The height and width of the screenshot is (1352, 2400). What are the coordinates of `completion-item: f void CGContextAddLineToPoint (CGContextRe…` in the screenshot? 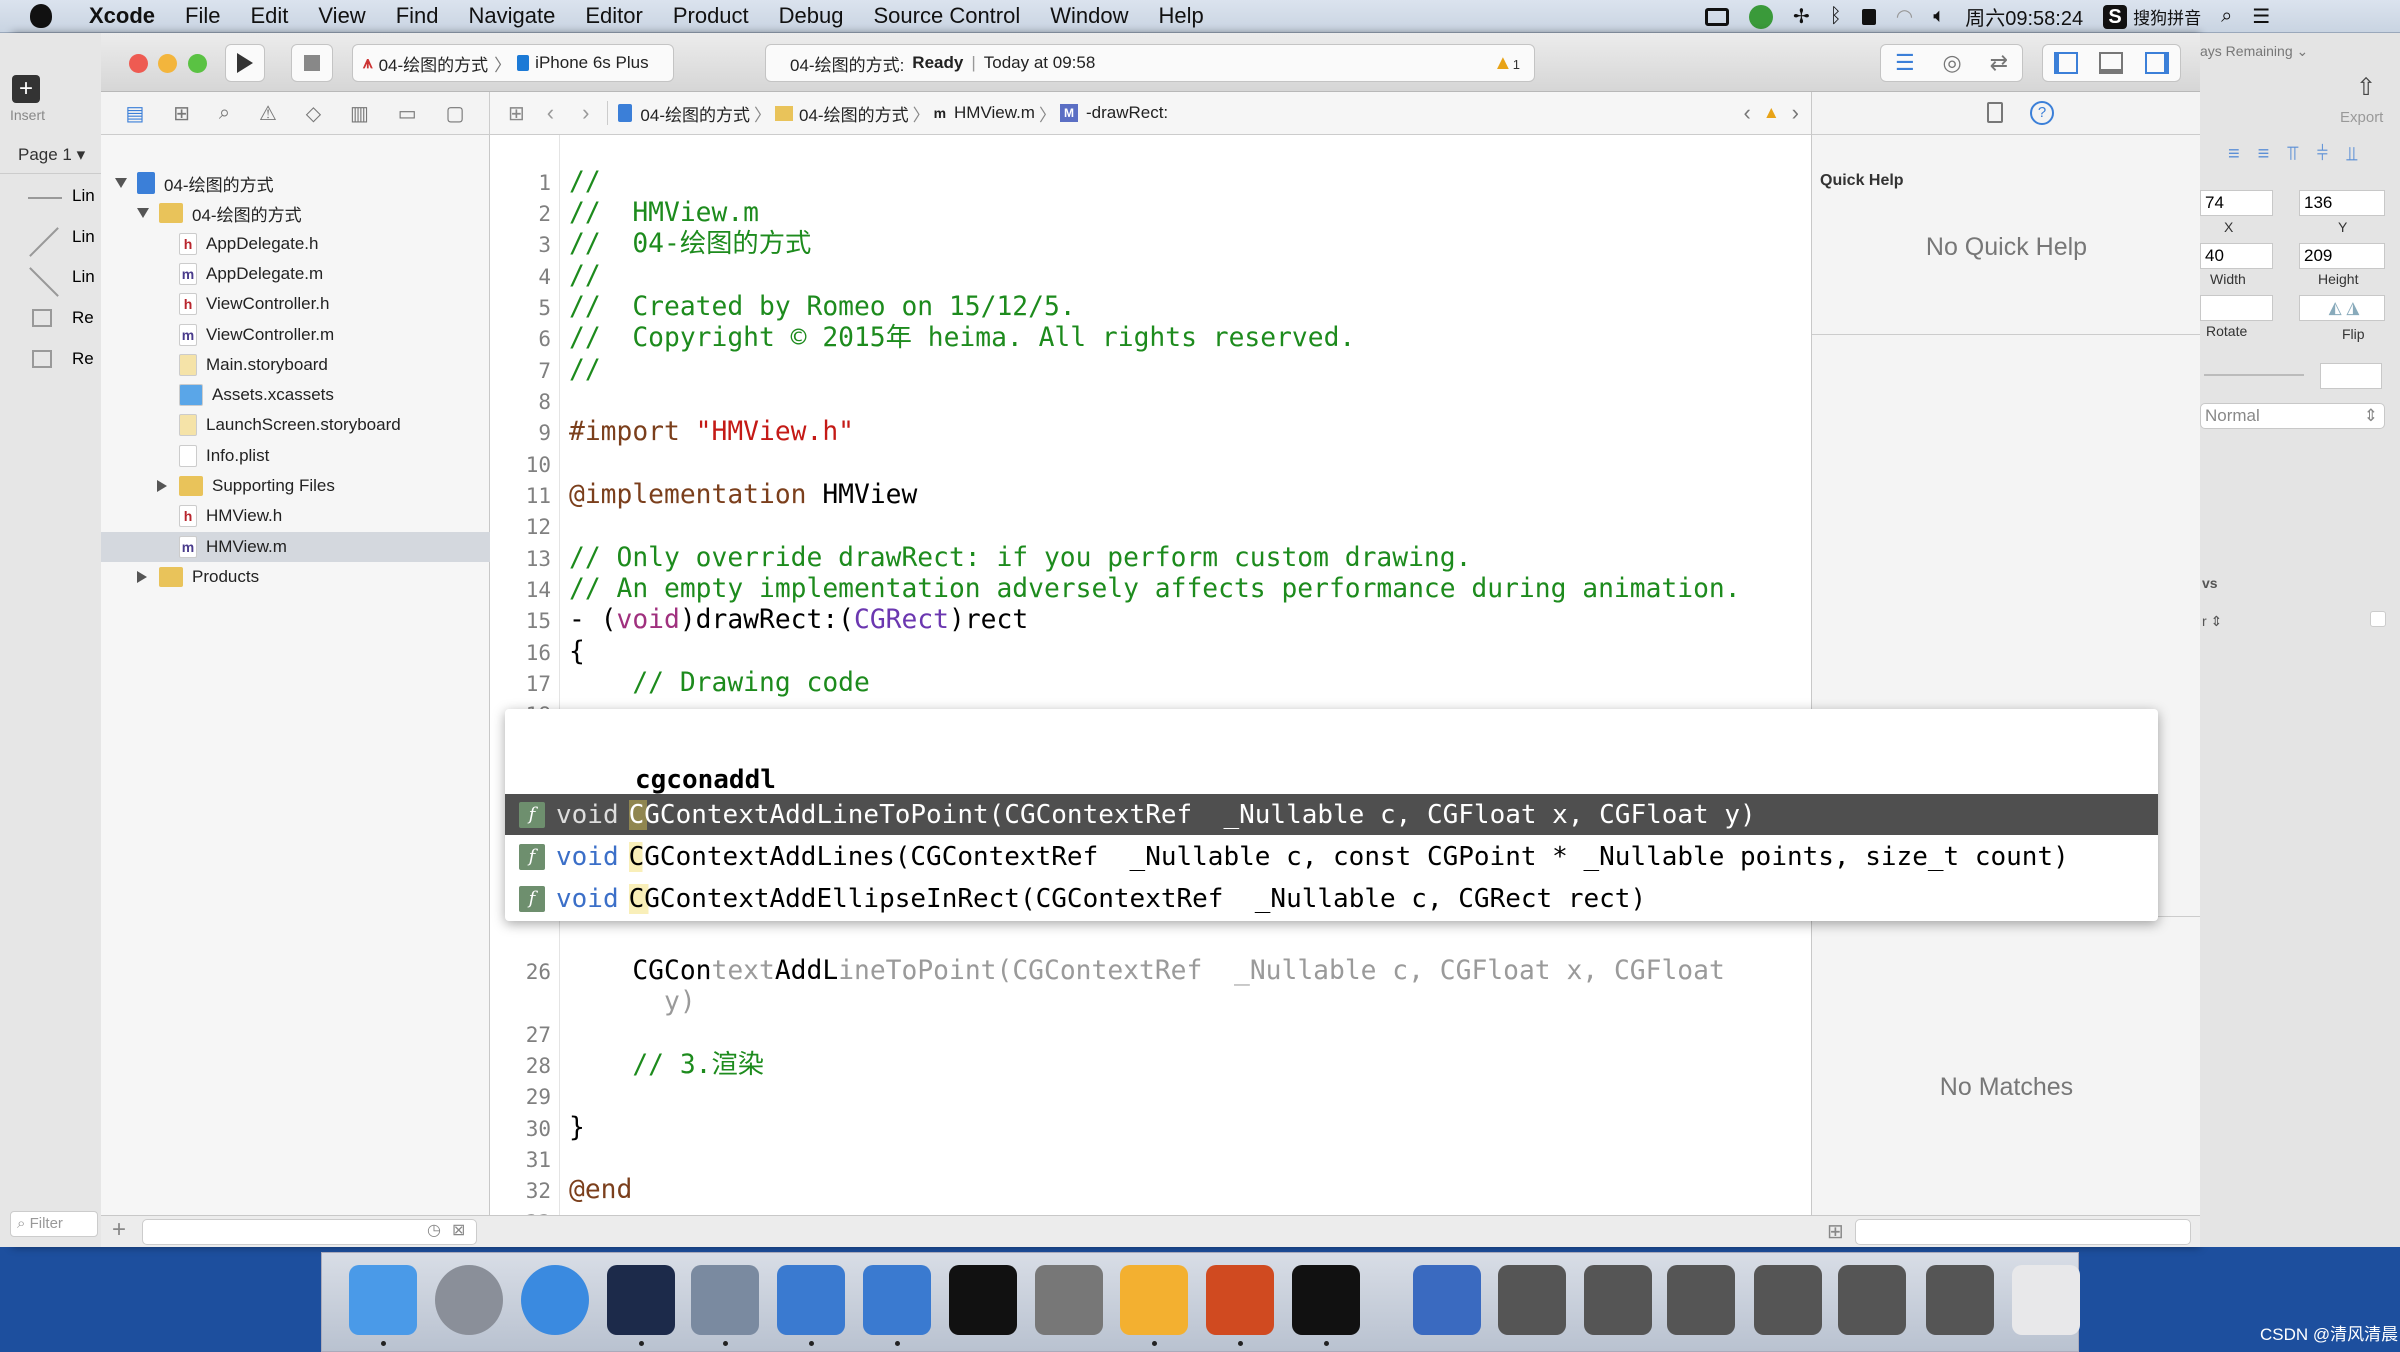 It's located at (1331, 814).